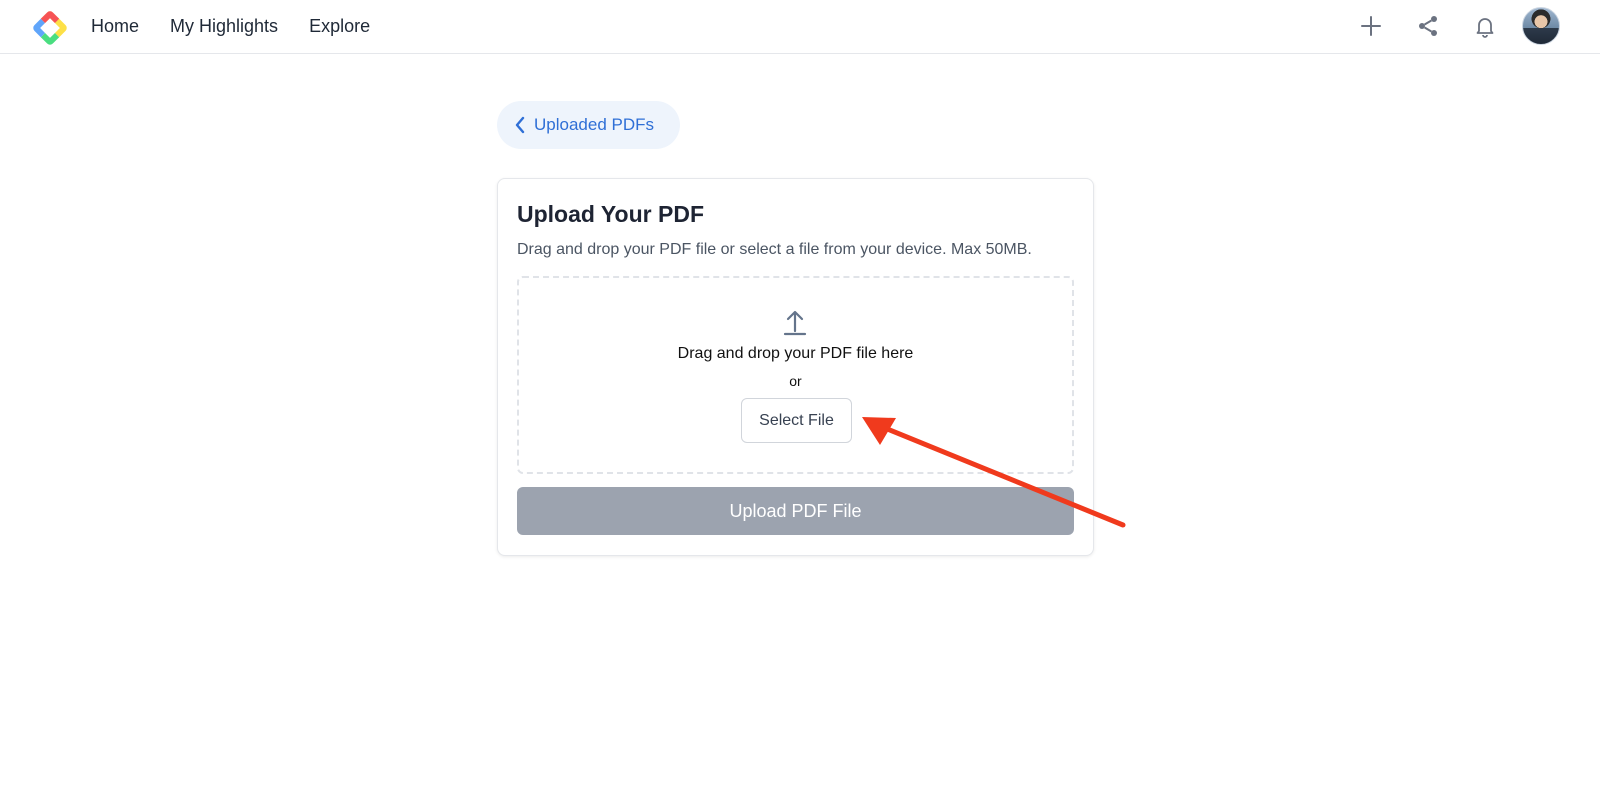  Describe the element at coordinates (520, 125) in the screenshot. I see `chevron-left-icon` at that location.